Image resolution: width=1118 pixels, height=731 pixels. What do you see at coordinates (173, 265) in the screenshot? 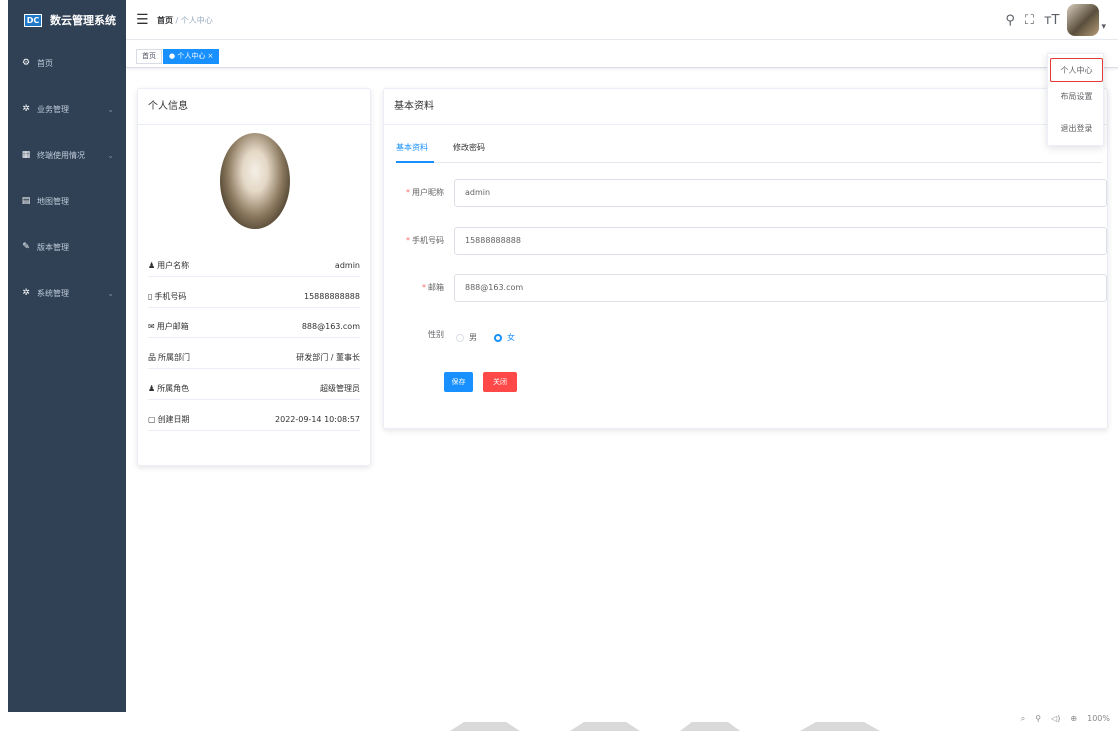
I see `profile-info-label-text: 用户名称` at bounding box center [173, 265].